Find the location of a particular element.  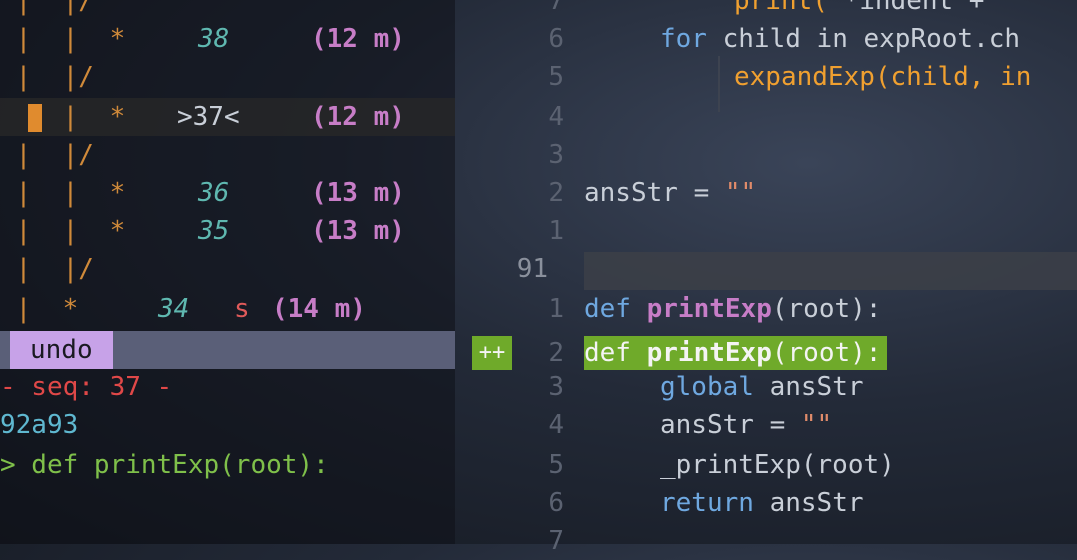

indent-guide is located at coordinates (719, 84).